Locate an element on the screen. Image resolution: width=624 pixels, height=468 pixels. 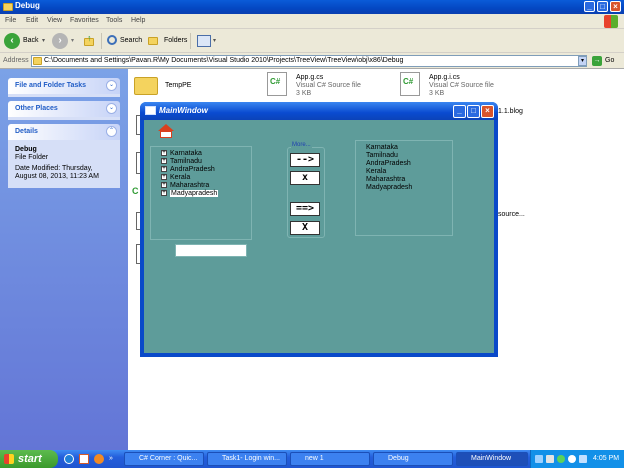
tree-item: + AndraPradesh is located at coordinates (188, 169).